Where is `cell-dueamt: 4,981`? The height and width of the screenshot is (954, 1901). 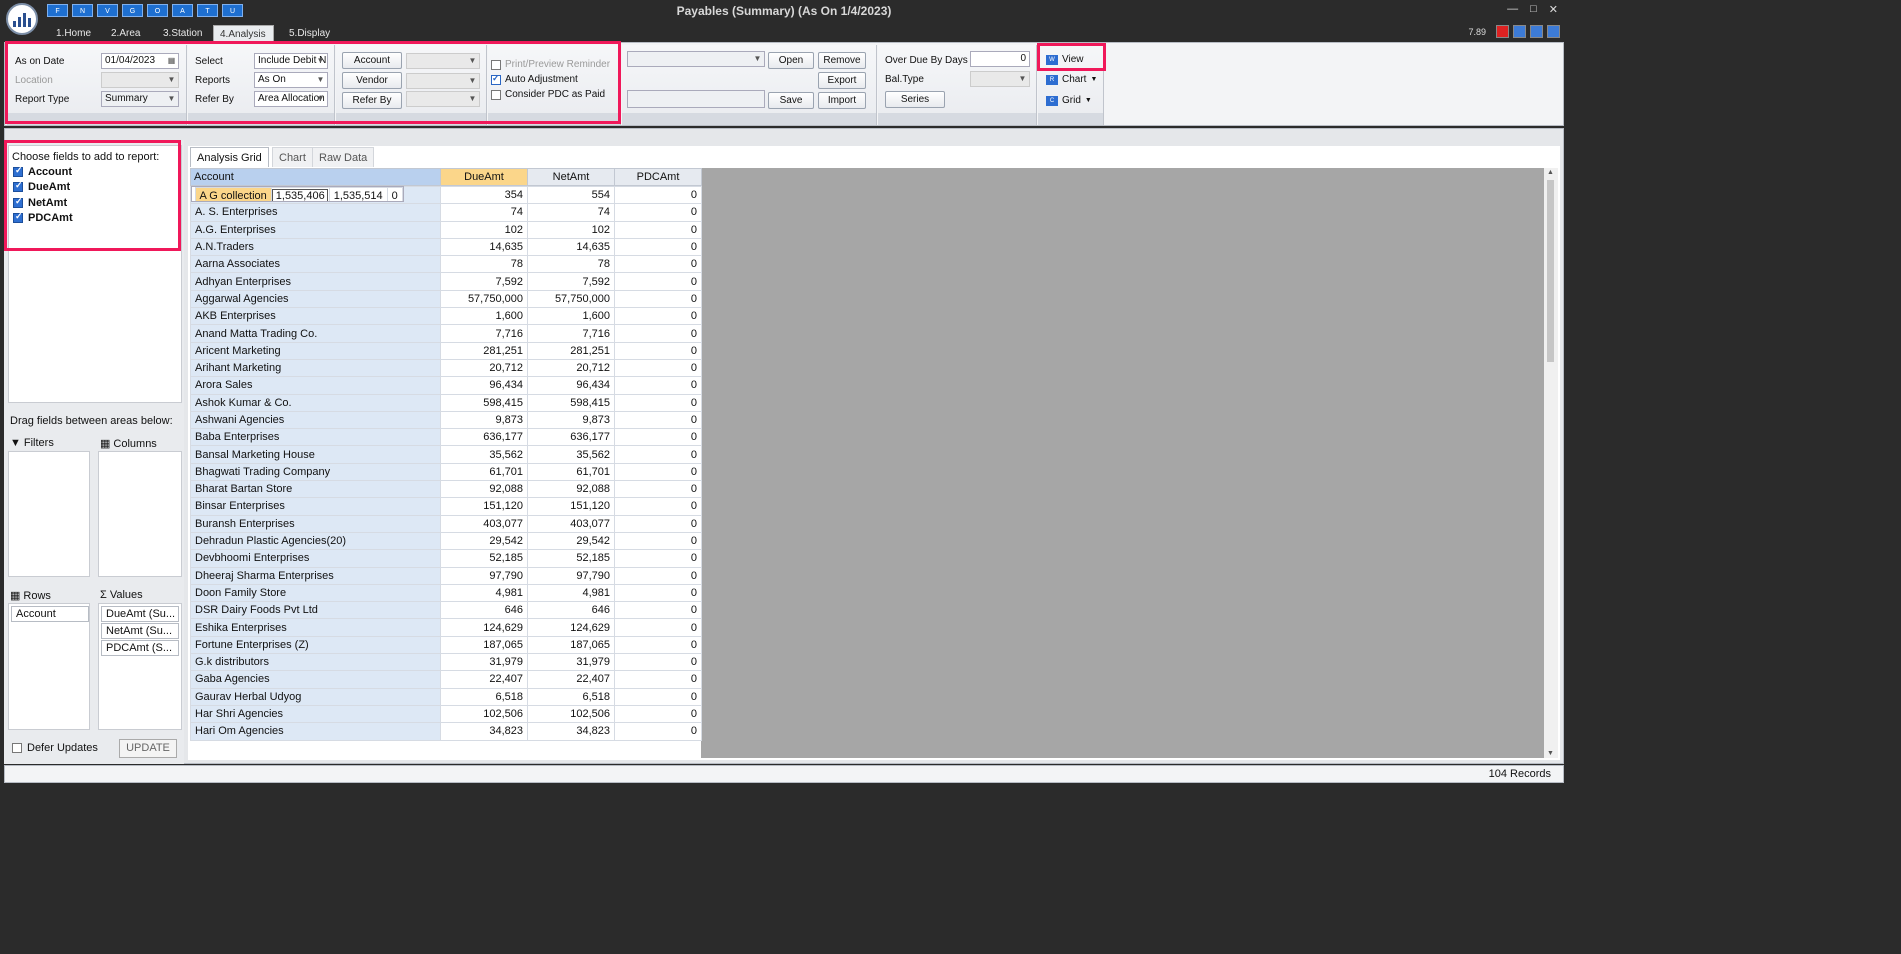
cell-dueamt: 4,981 is located at coordinates (484, 593).